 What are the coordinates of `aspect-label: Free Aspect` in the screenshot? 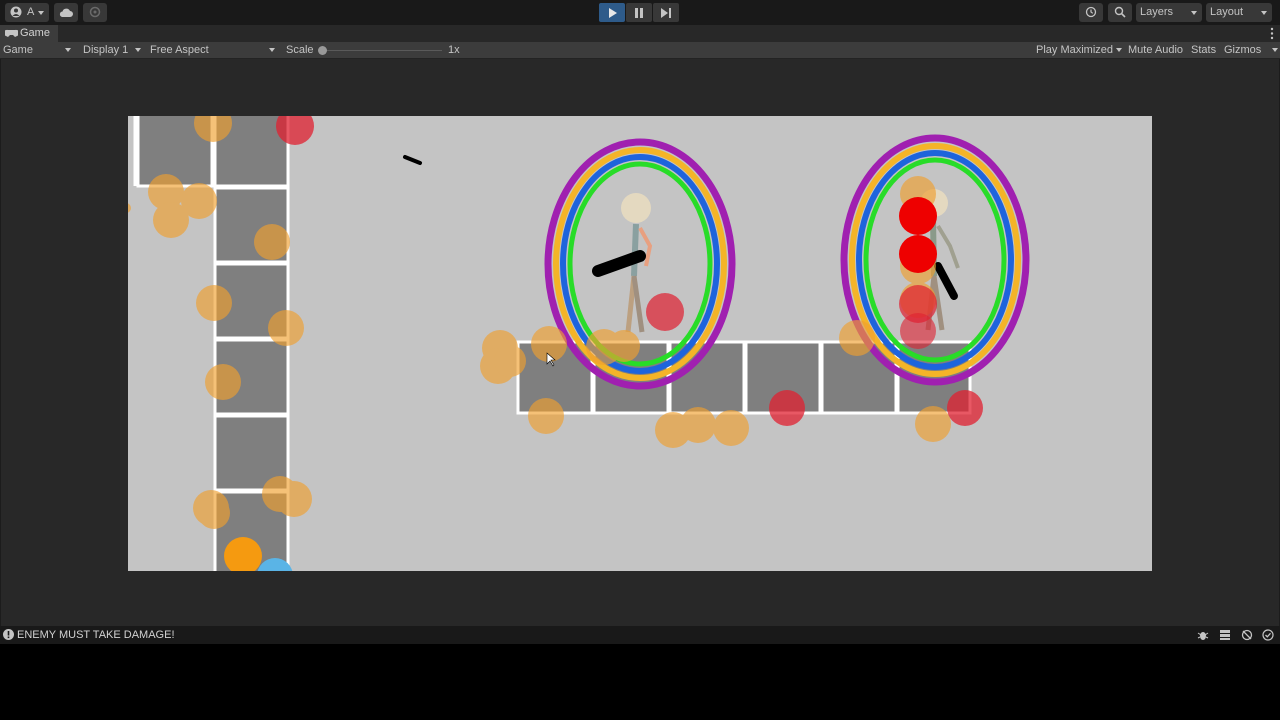 It's located at (179, 50).